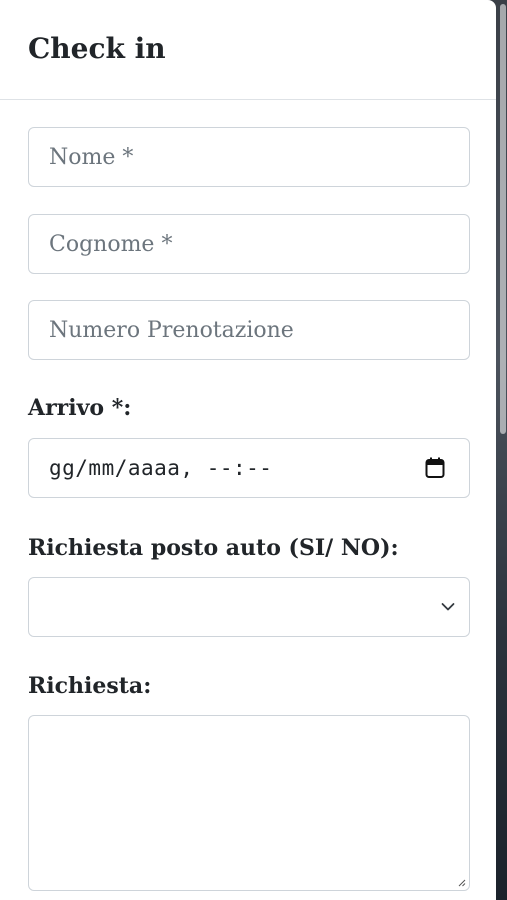  What do you see at coordinates (249, 157) in the screenshot?
I see `nome-input: Nome *` at bounding box center [249, 157].